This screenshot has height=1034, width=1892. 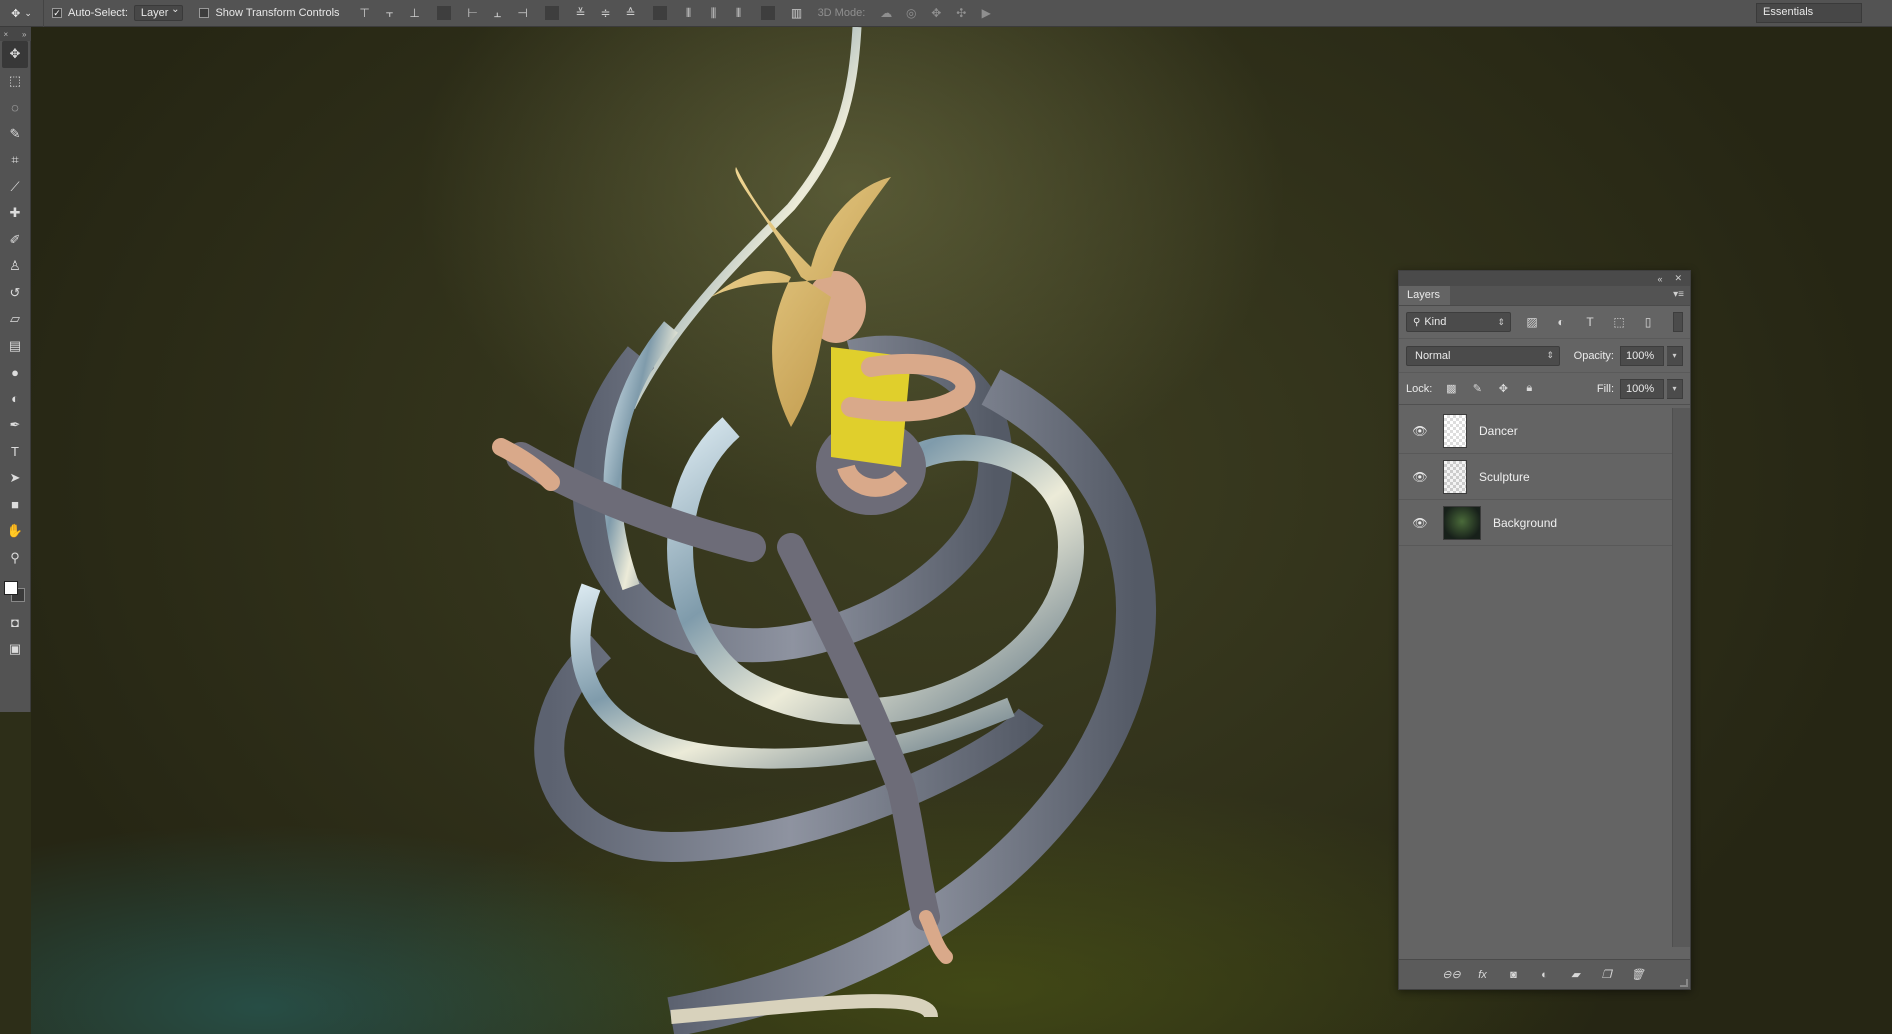 What do you see at coordinates (1451, 389) in the screenshot?
I see `lock-transparent-icon: ▩` at bounding box center [1451, 389].